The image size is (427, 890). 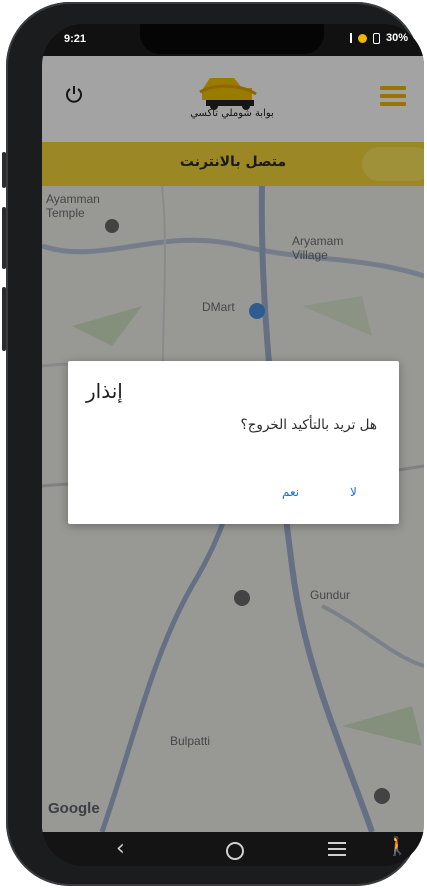 What do you see at coordinates (290, 492) in the screenshot?
I see `yes-button: نعم` at bounding box center [290, 492].